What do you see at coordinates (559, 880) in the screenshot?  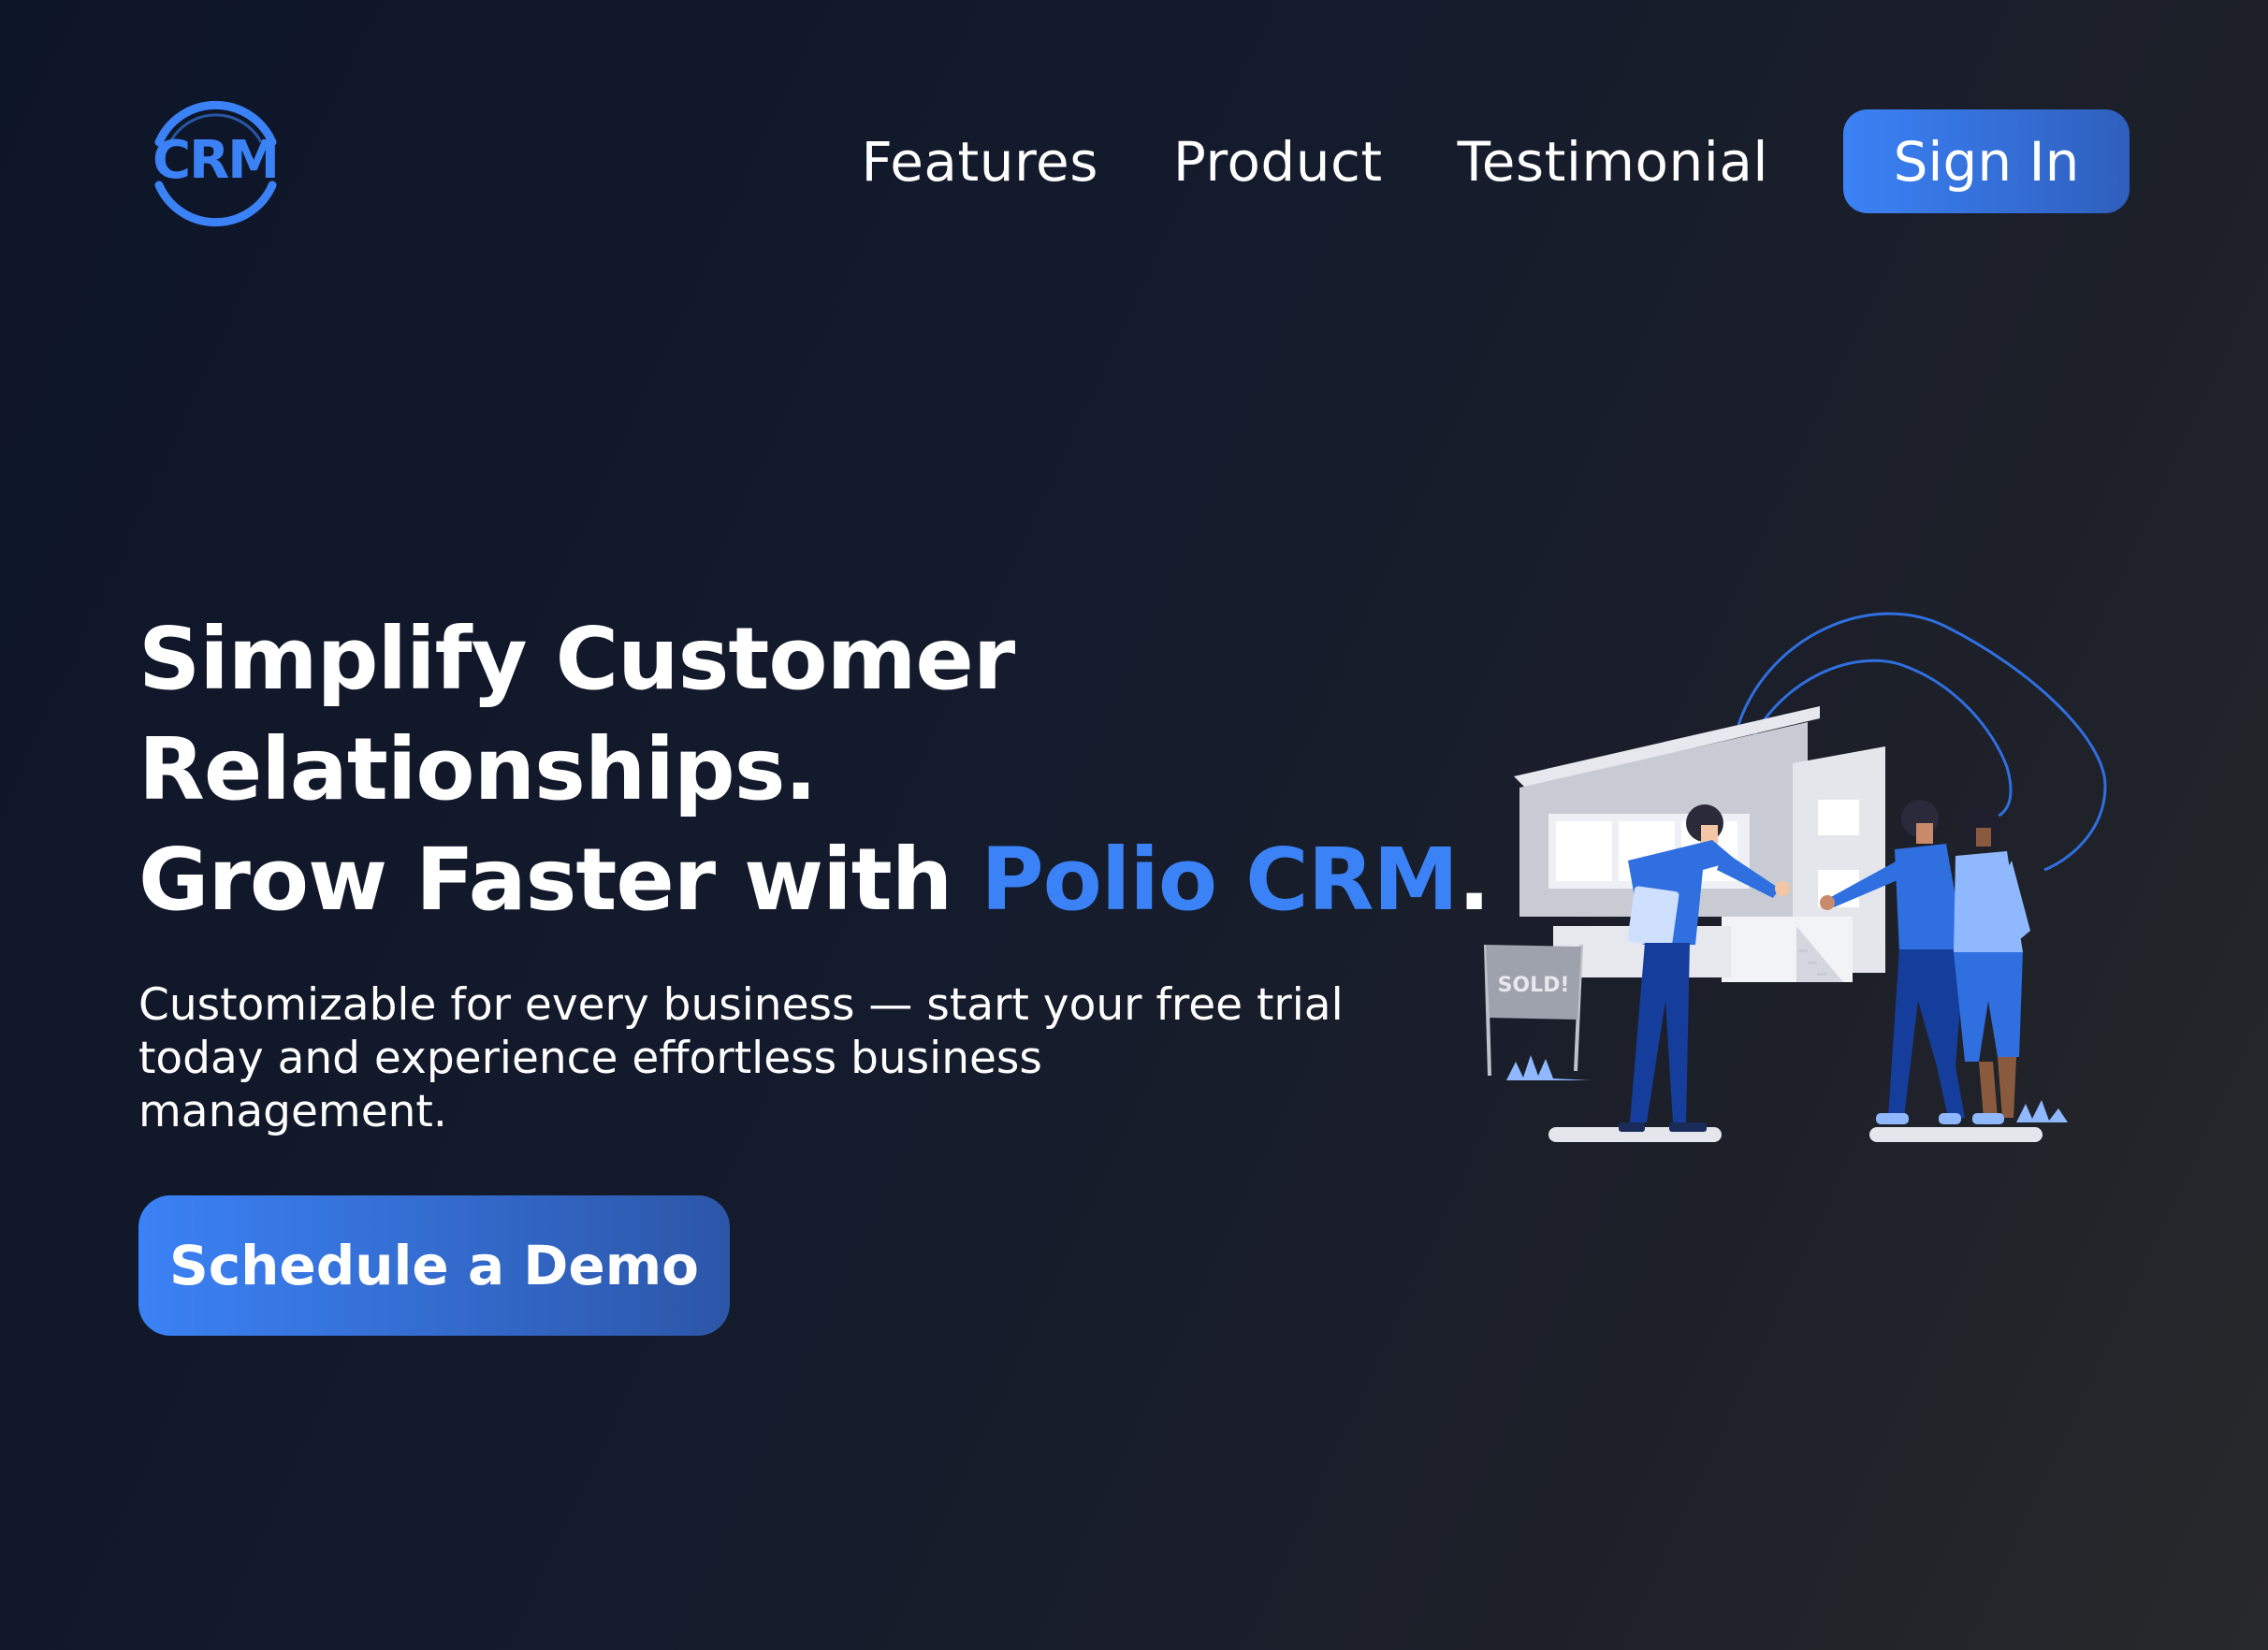 I see `hero-title-line-3-prefix: Grow Faster with` at bounding box center [559, 880].